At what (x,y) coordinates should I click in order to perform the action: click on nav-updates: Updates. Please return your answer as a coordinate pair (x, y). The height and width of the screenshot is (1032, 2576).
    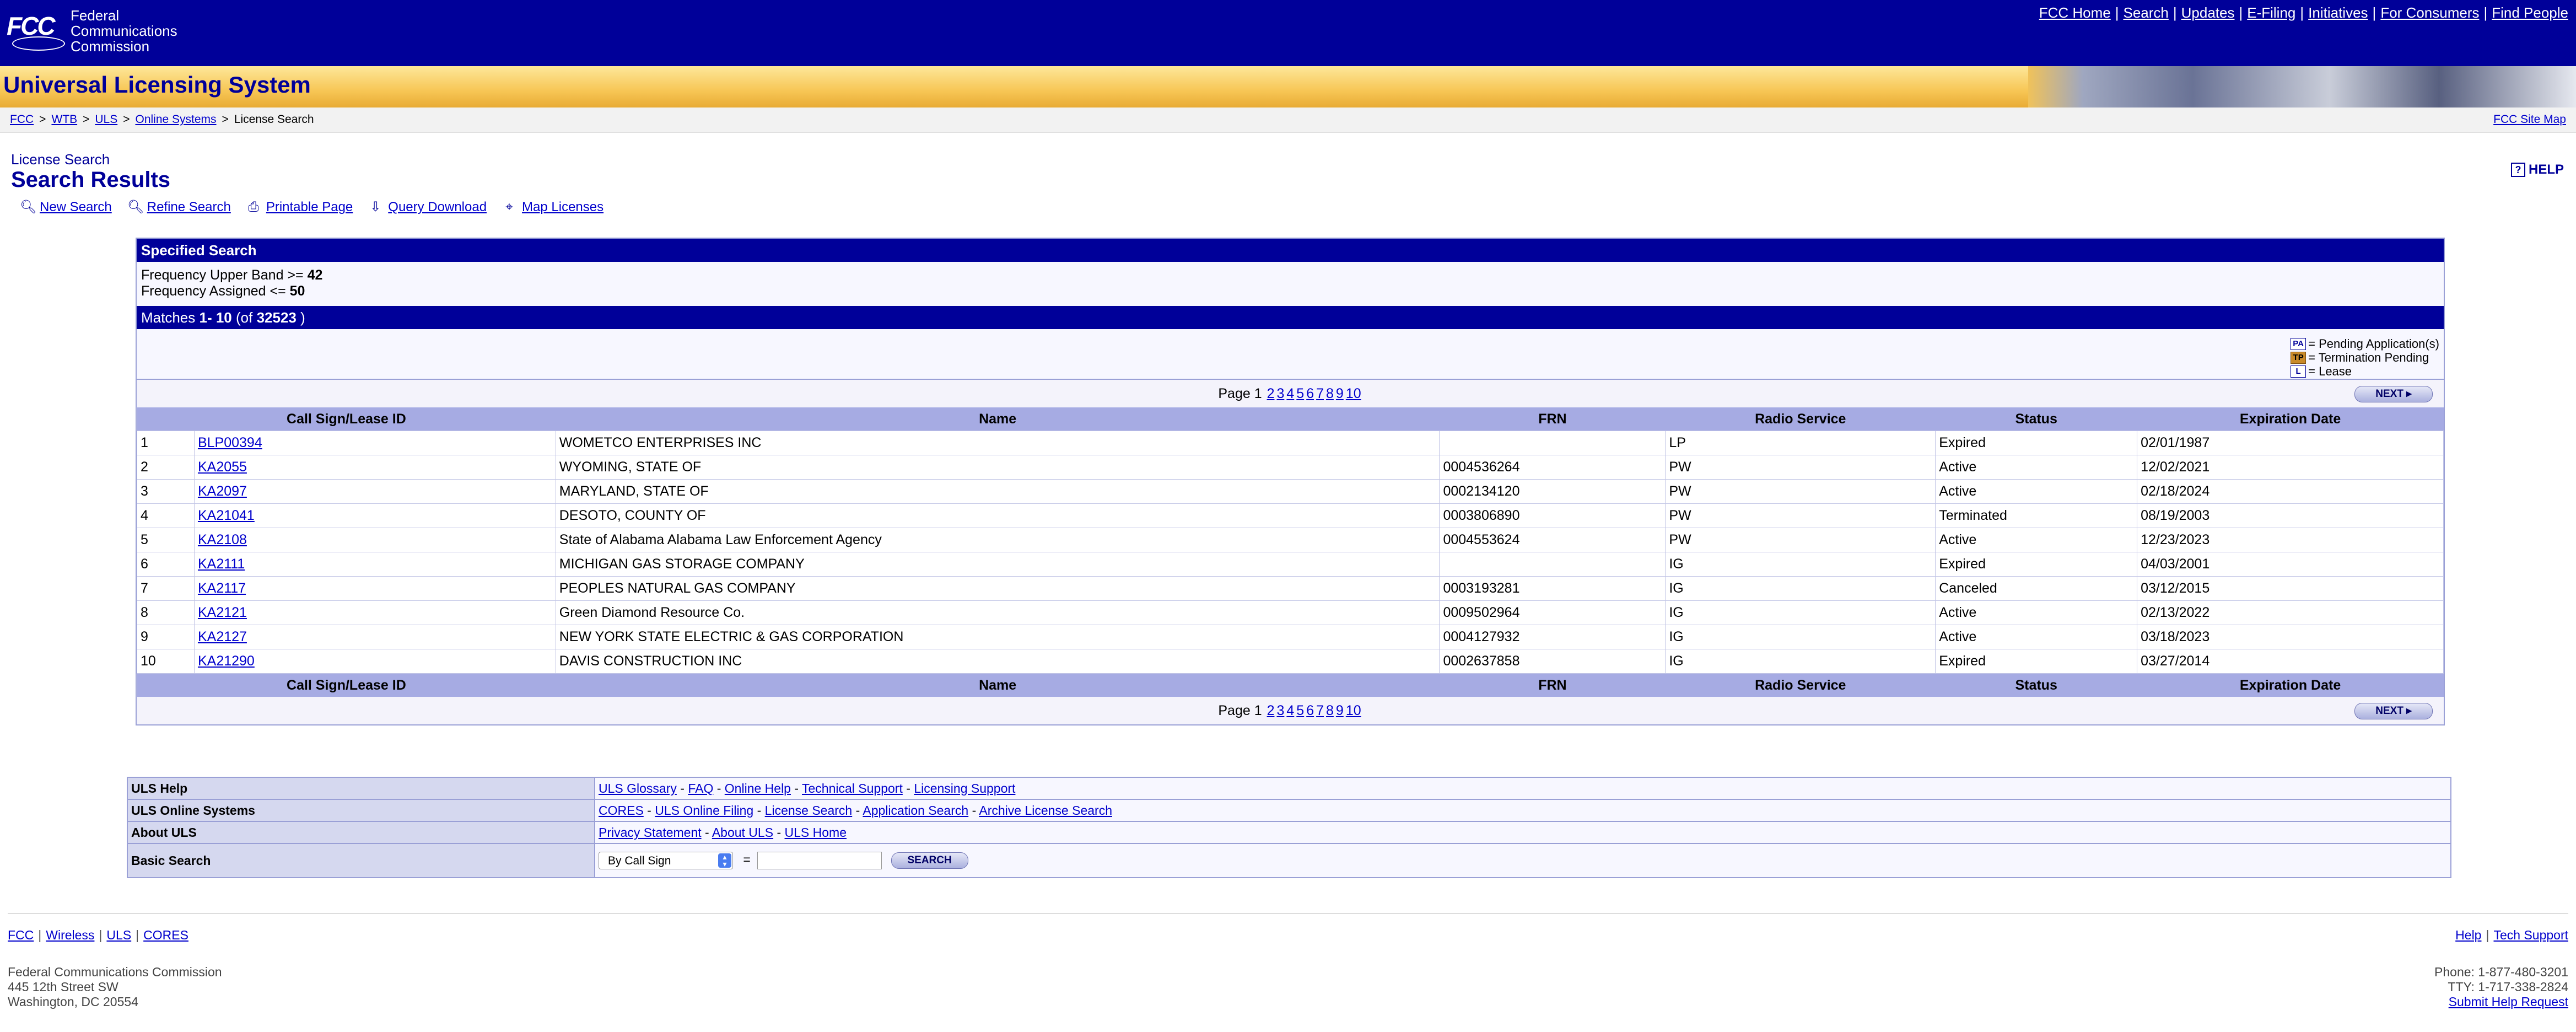
    Looking at the image, I should click on (2208, 12).